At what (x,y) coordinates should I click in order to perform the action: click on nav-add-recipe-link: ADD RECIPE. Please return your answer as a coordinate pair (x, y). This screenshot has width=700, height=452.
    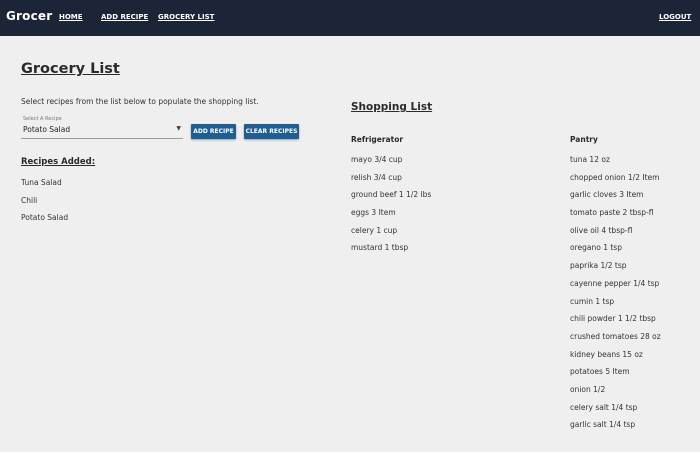
    Looking at the image, I should click on (124, 17).